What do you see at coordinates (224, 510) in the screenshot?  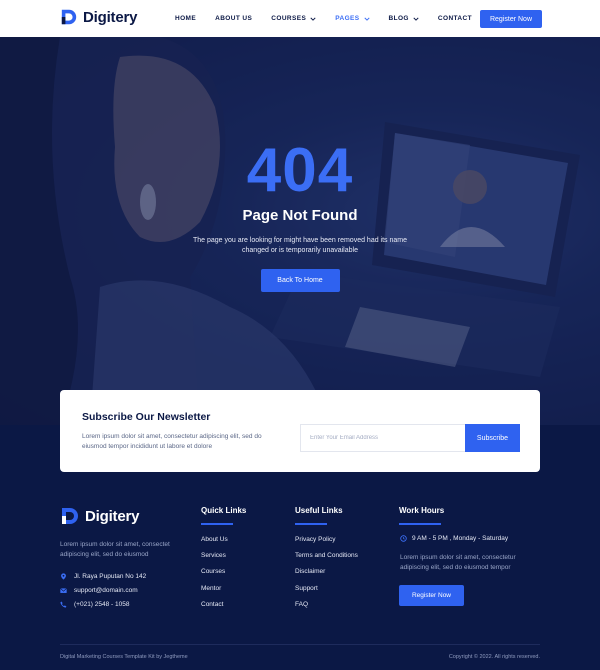 I see `quick-links-title: Quick Links` at bounding box center [224, 510].